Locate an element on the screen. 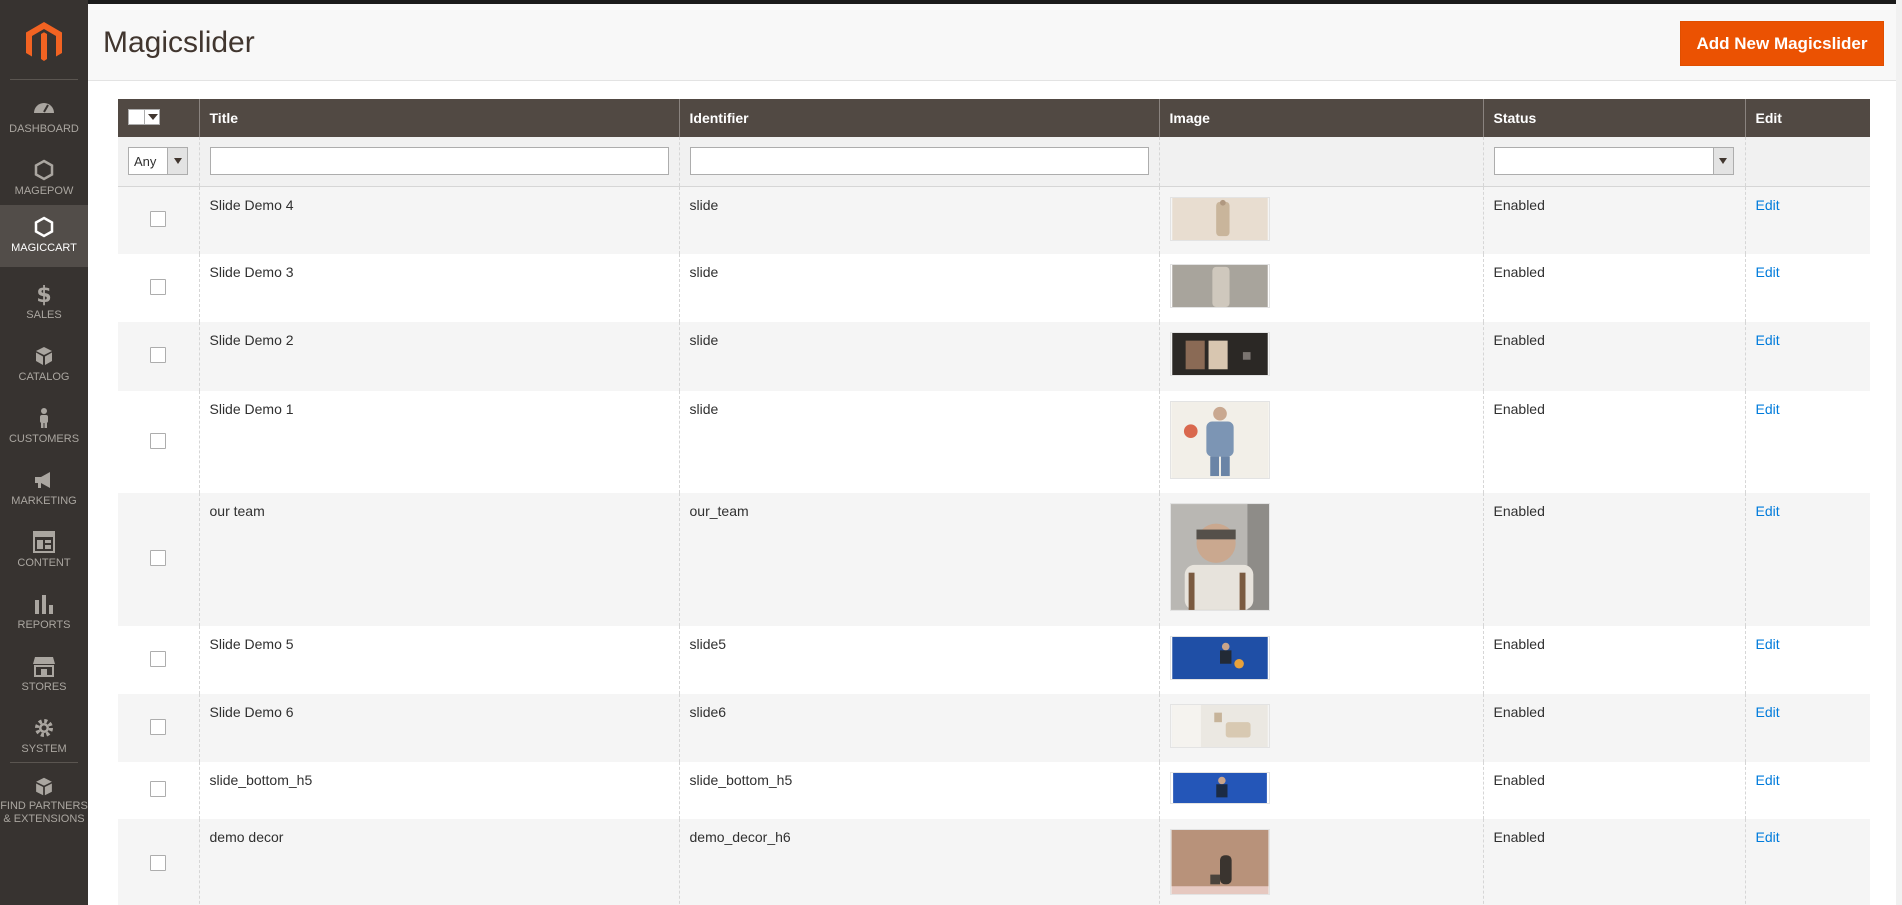 The image size is (1902, 905). mass-select-dropdown is located at coordinates (144, 117).